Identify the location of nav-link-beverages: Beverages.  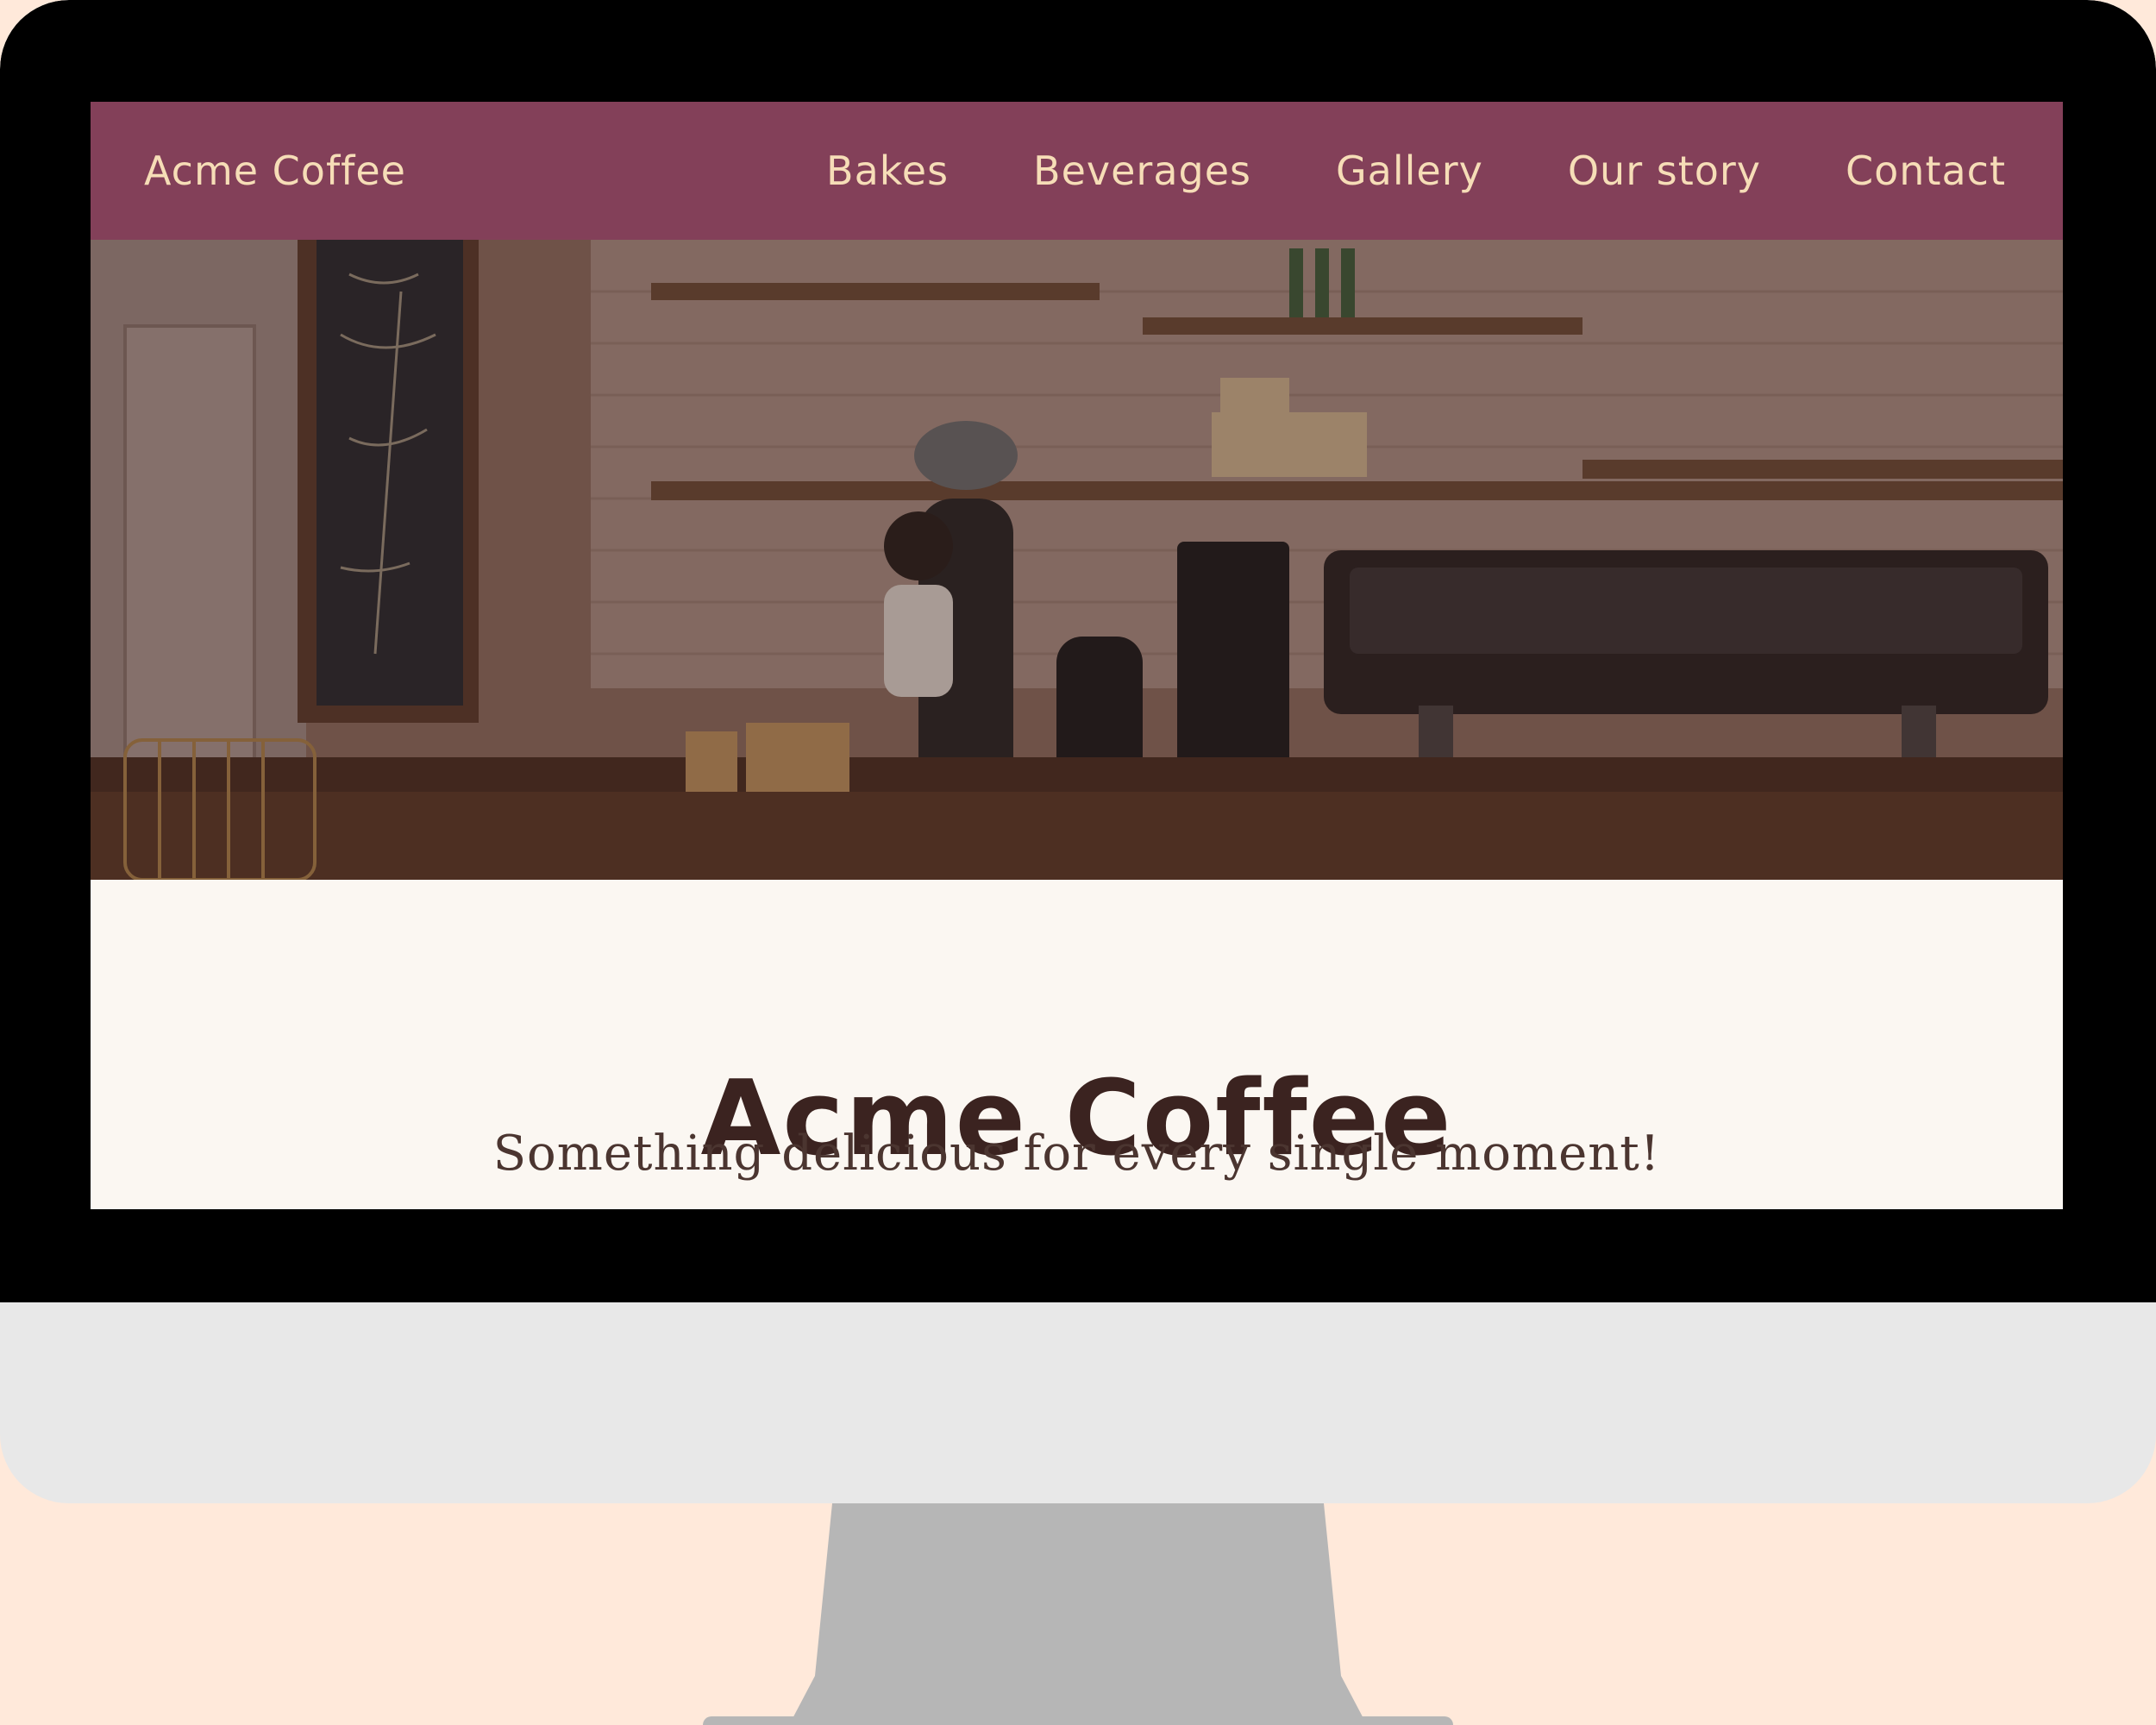
(1142, 171).